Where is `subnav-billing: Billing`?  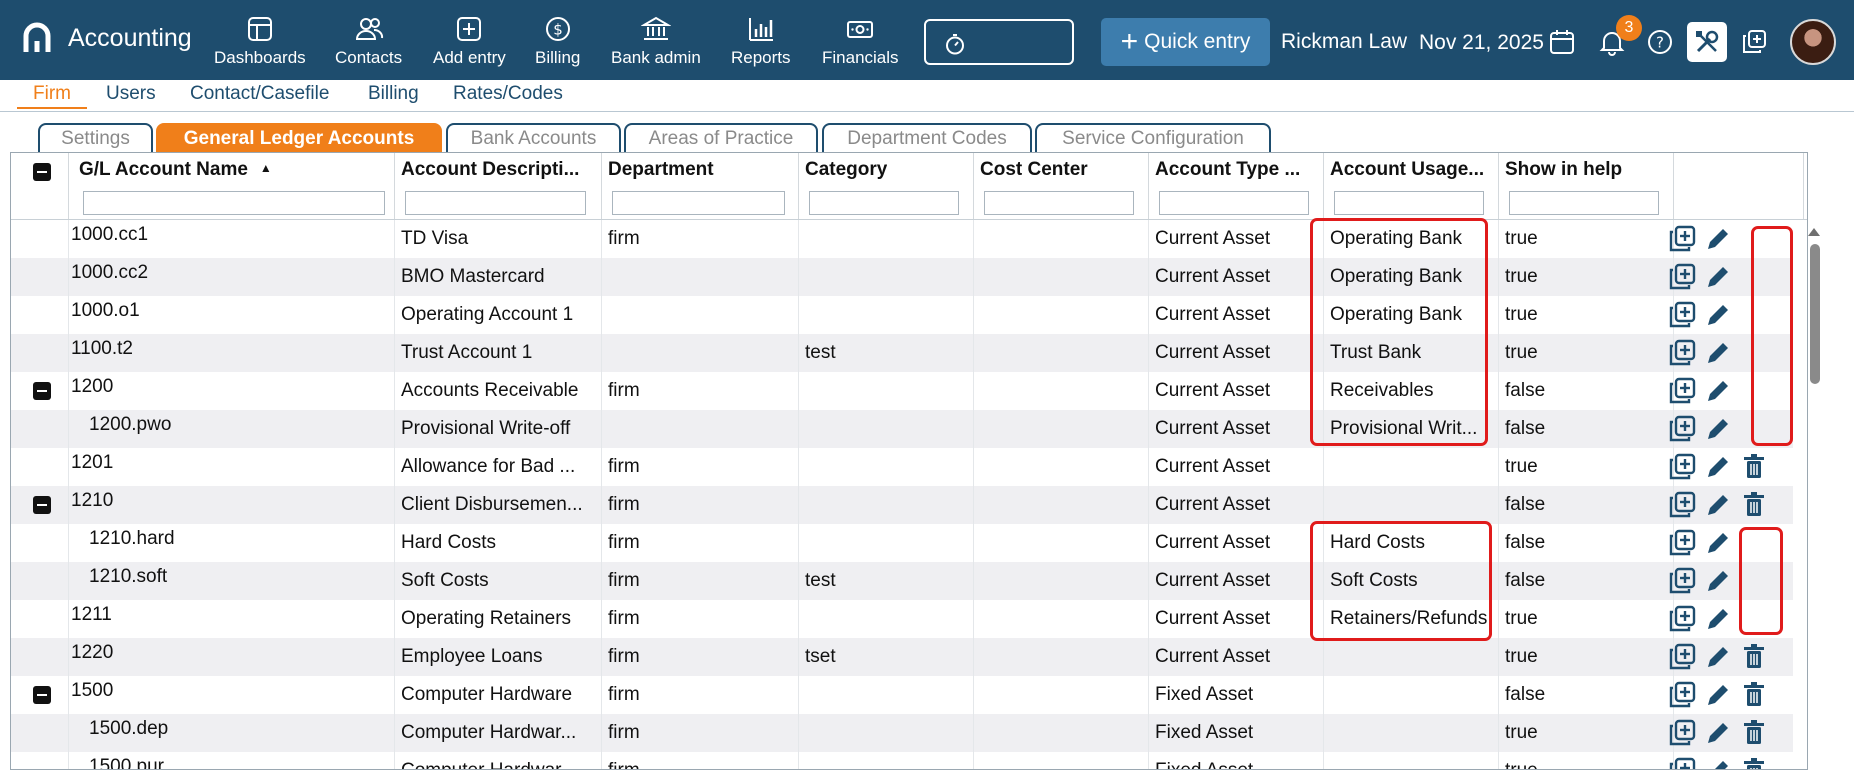 subnav-billing: Billing is located at coordinates (393, 94).